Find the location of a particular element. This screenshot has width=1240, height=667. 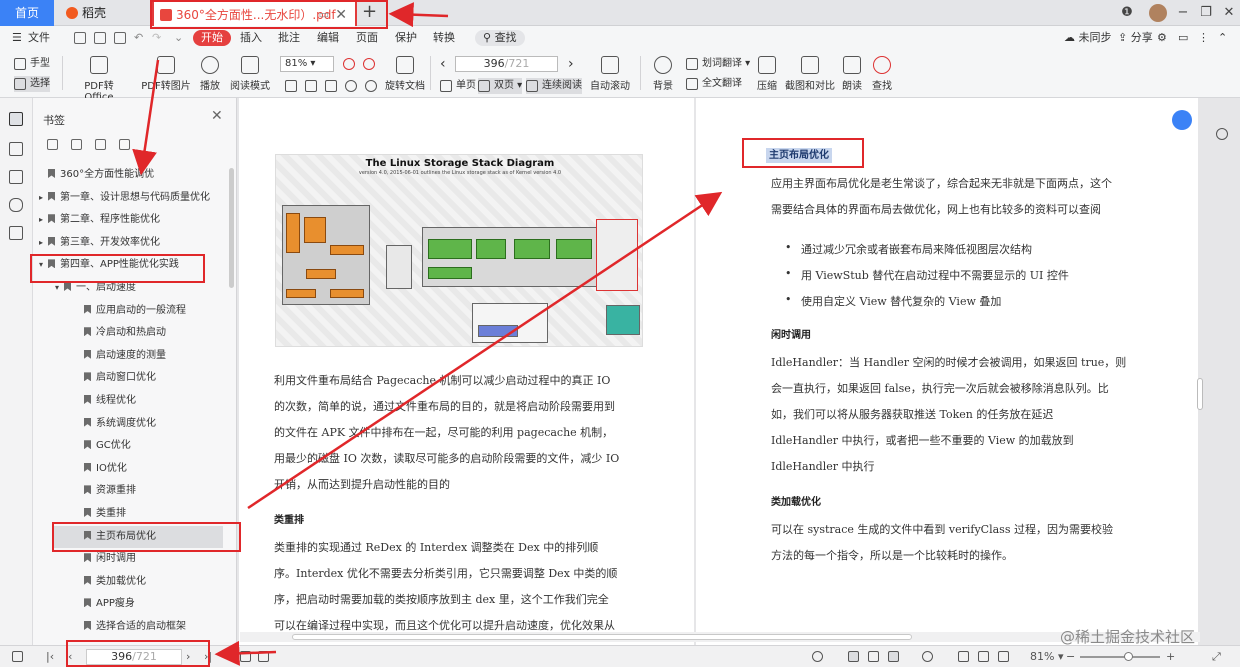

menu-file: 文件 is located at coordinates (39, 38).